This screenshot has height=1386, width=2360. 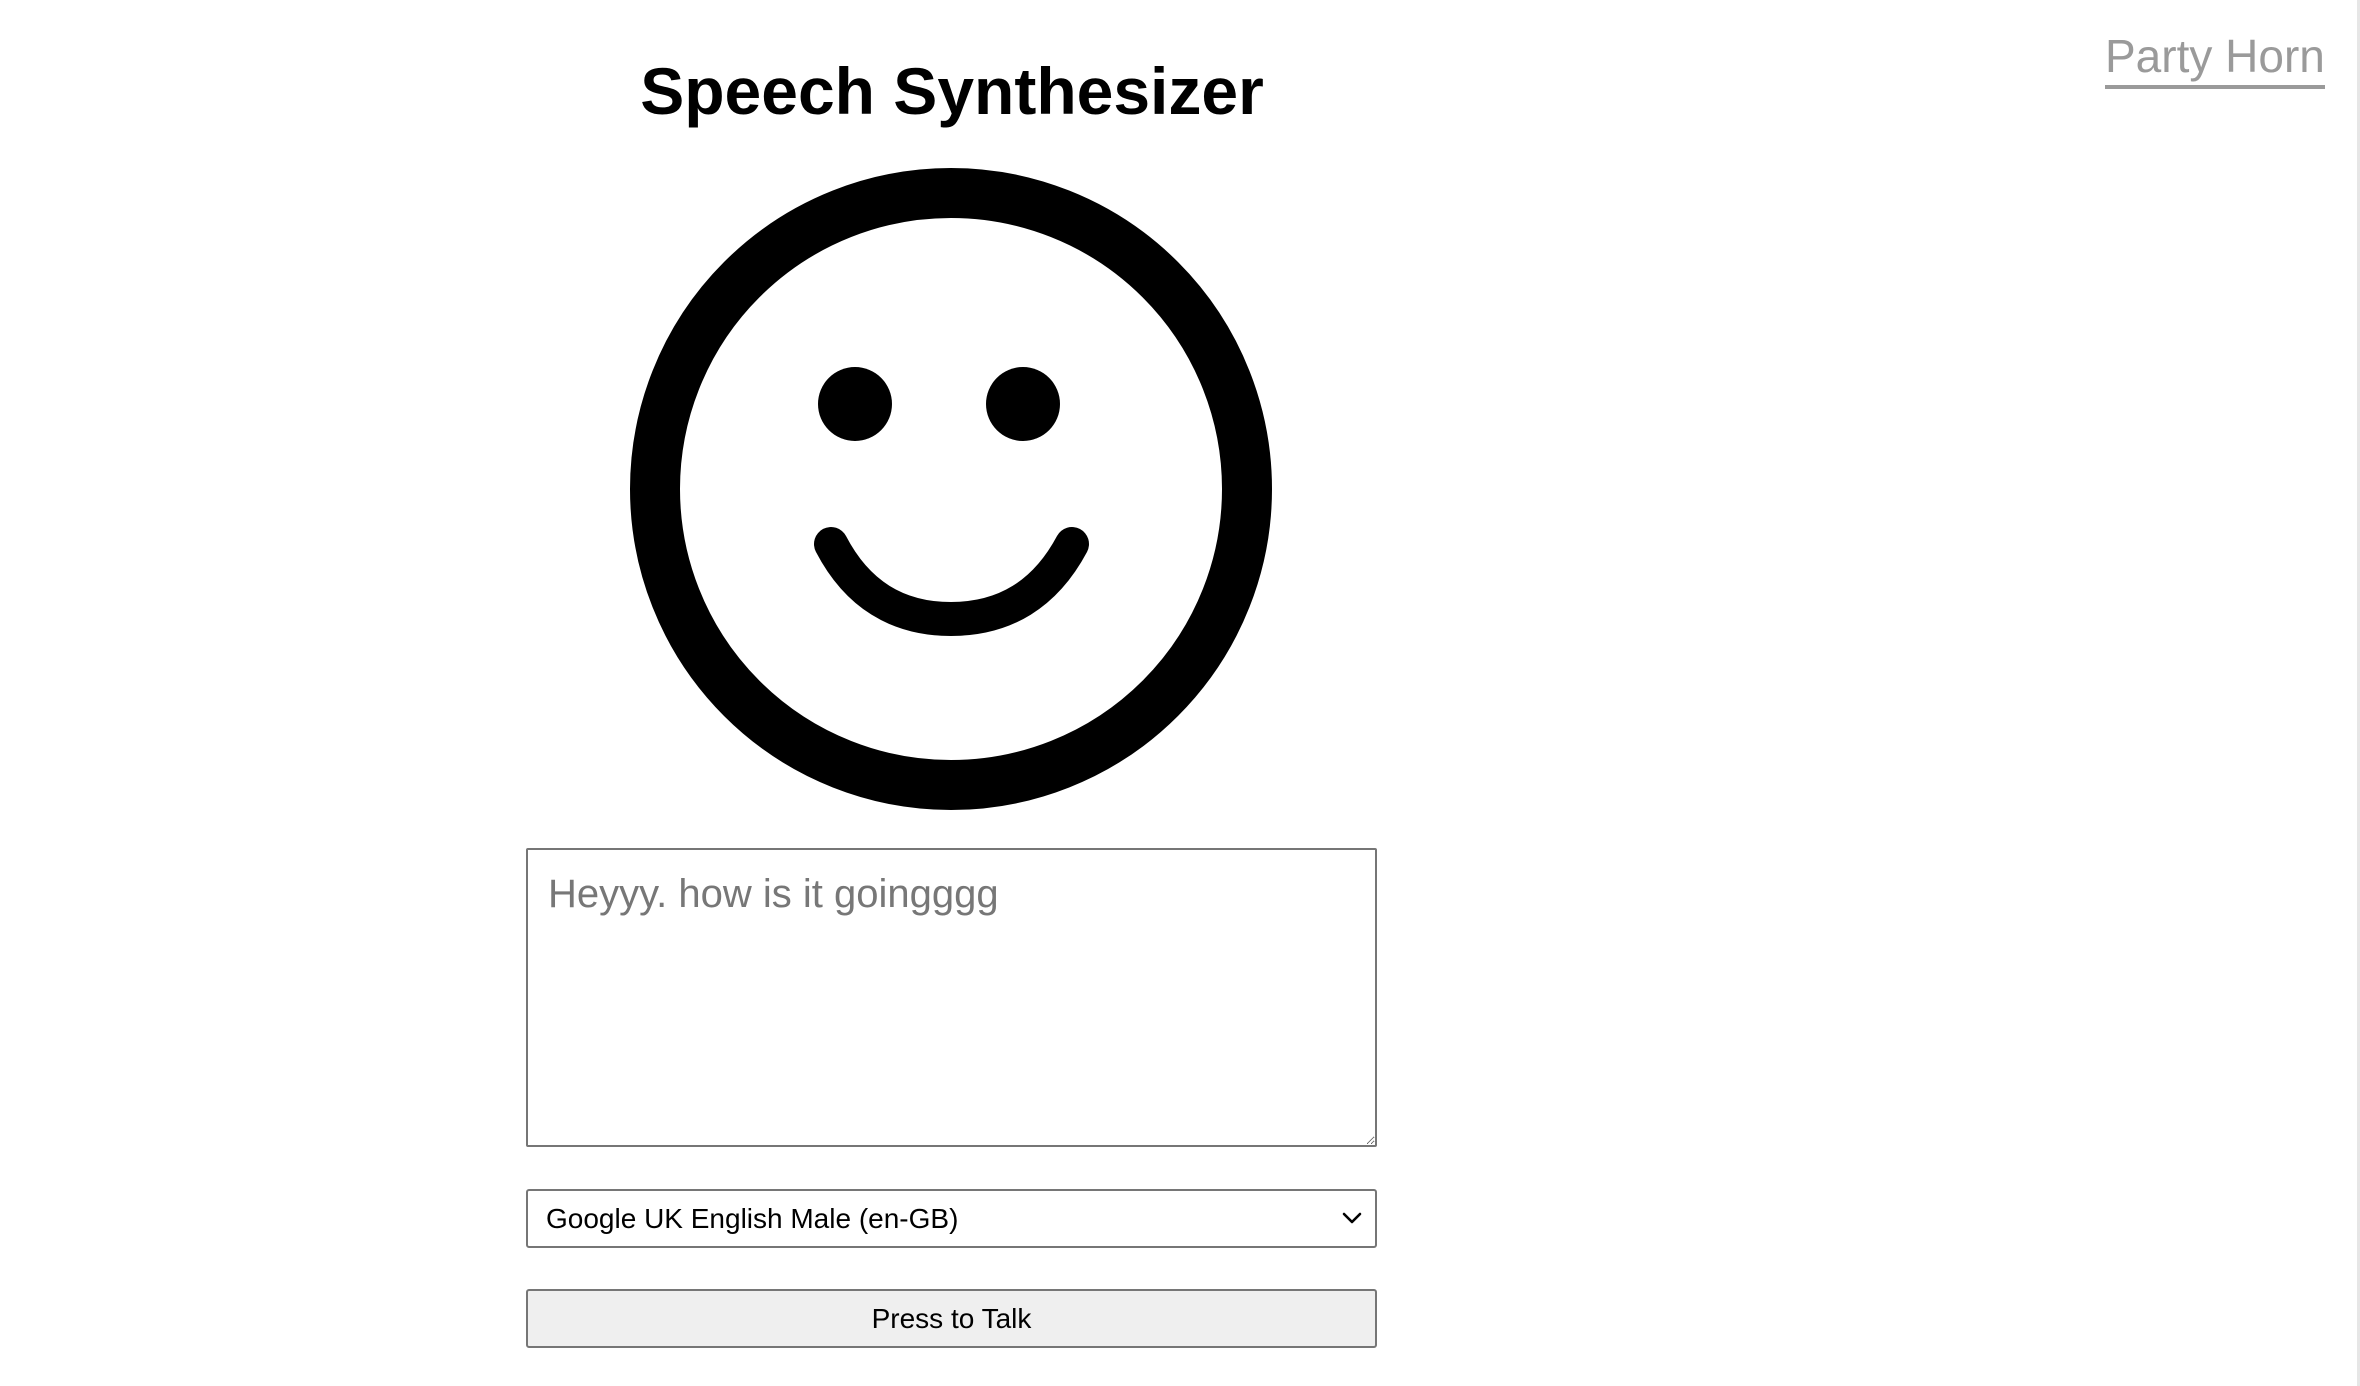 What do you see at coordinates (1352, 1218) in the screenshot?
I see `chevron-down-icon` at bounding box center [1352, 1218].